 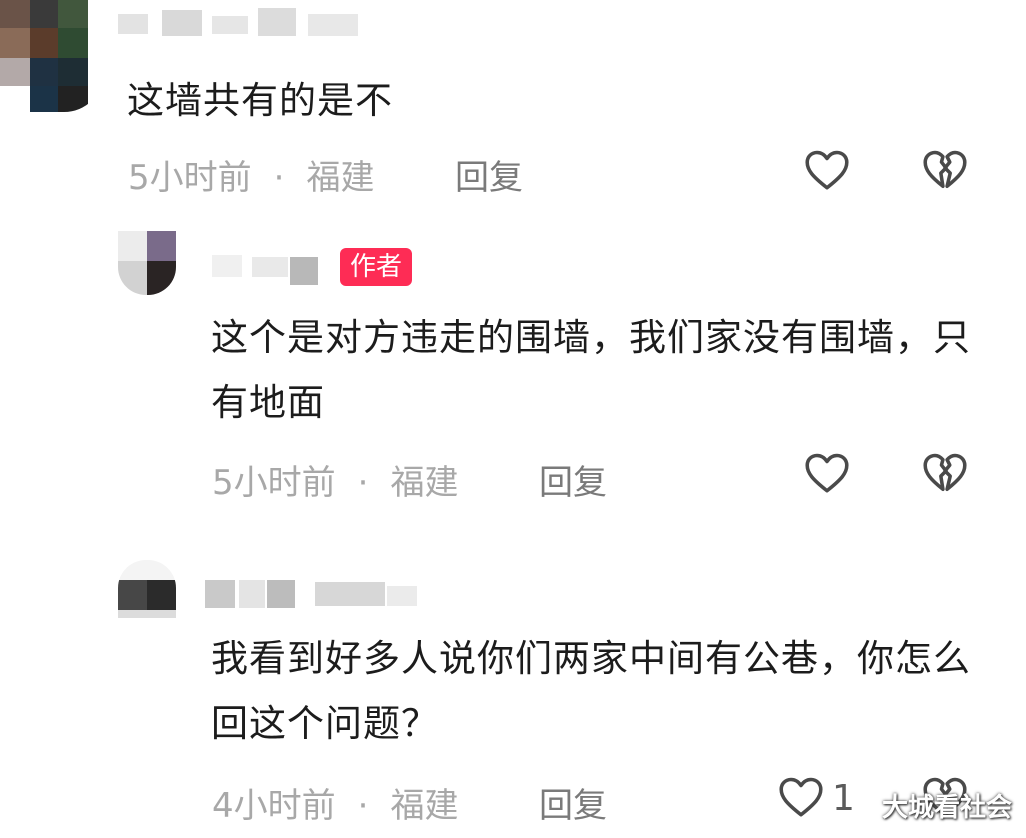 What do you see at coordinates (946, 808) in the screenshot?
I see `watermark: 大城看社会` at bounding box center [946, 808].